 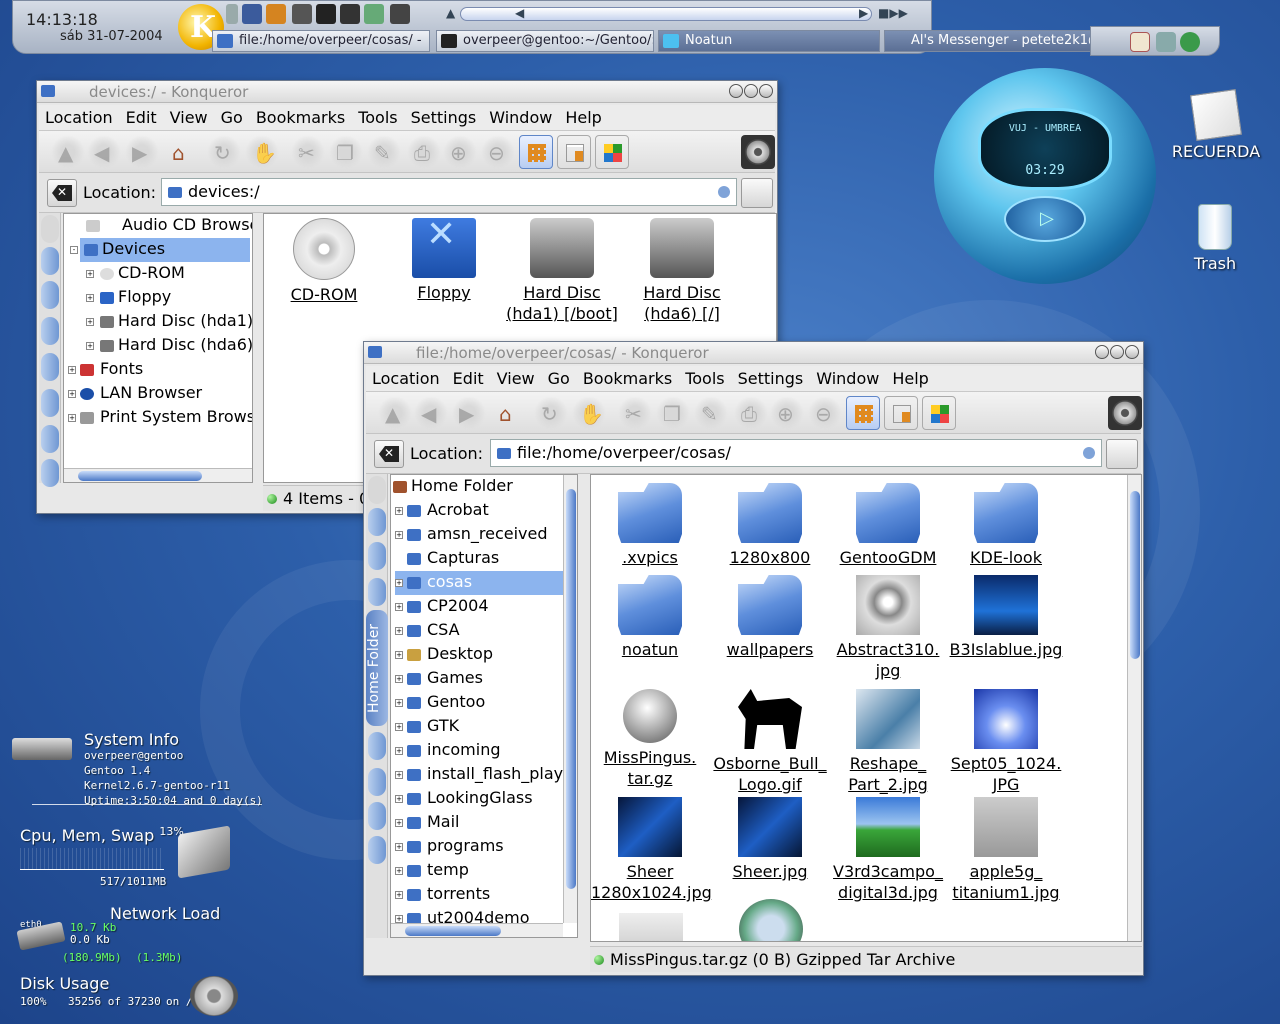 What do you see at coordinates (169, 322) in the screenshot?
I see `tree-item: + Hard Disc (hda1) [` at bounding box center [169, 322].